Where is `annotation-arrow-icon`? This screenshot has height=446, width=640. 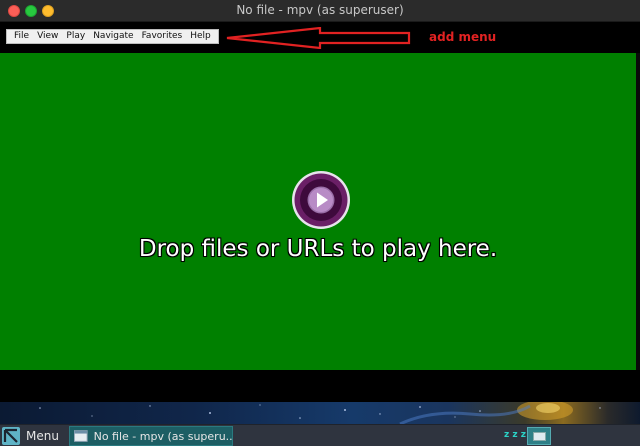
annotation-arrow-icon is located at coordinates (318, 38).